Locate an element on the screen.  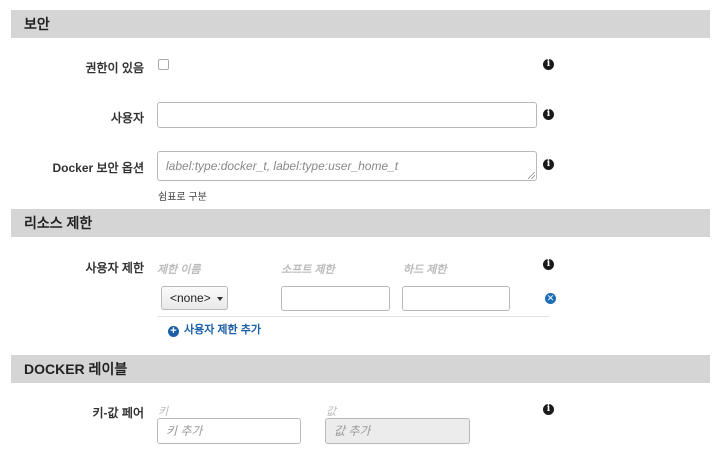
user-label: 사용자 is located at coordinates (127, 118).